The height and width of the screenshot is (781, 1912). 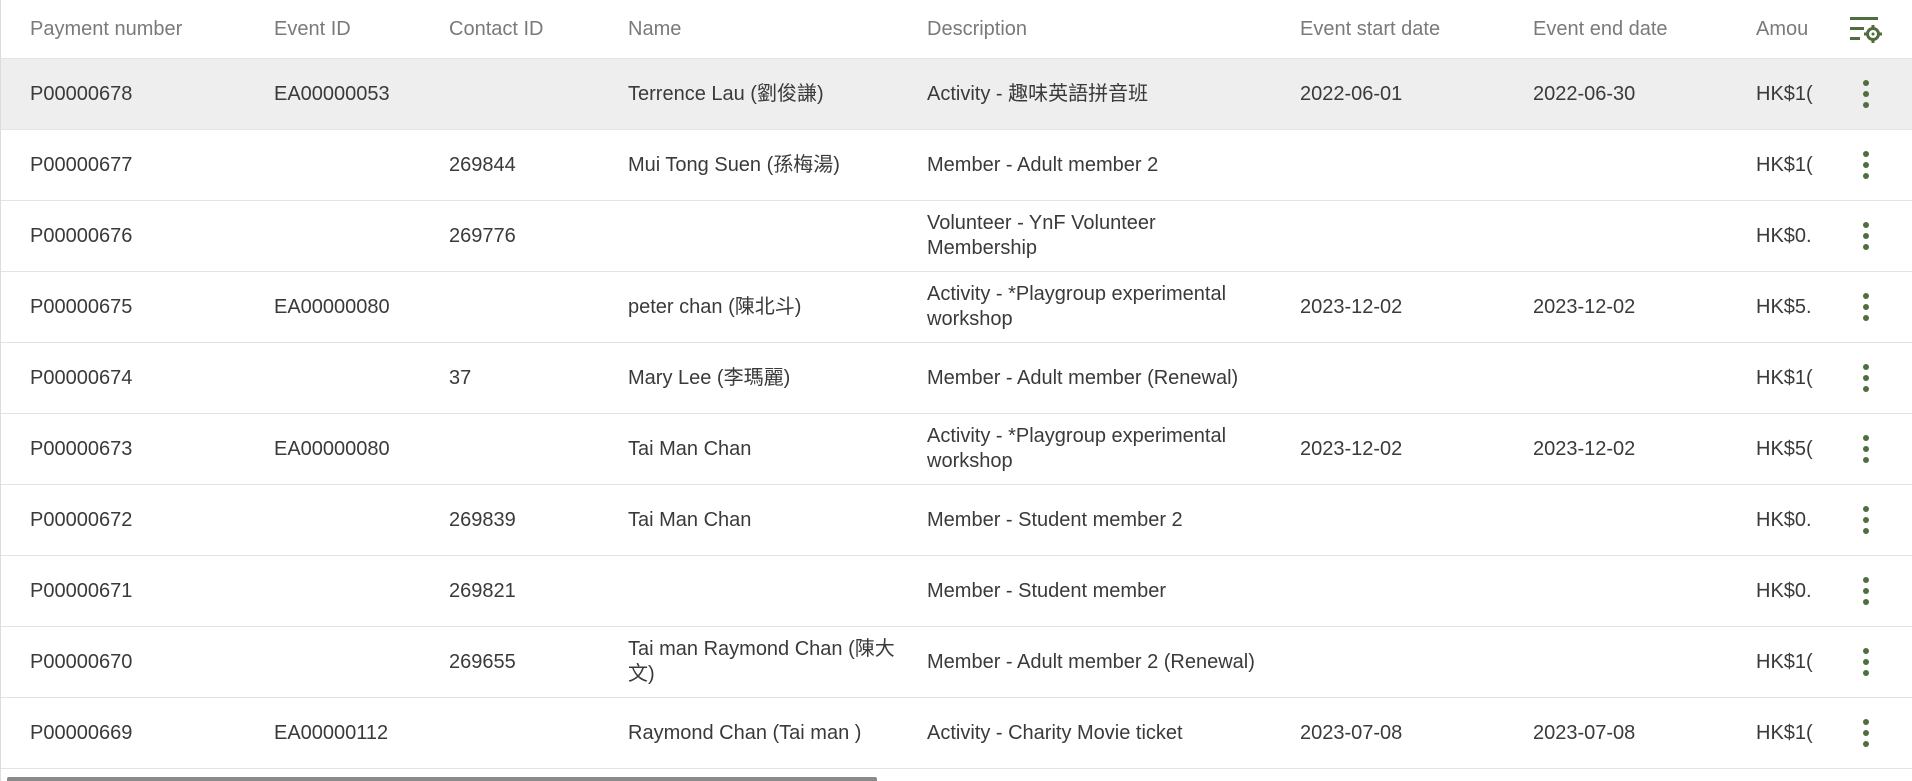 What do you see at coordinates (1055, 732) in the screenshot?
I see `description-cell: Activity - Charity Movie ticket` at bounding box center [1055, 732].